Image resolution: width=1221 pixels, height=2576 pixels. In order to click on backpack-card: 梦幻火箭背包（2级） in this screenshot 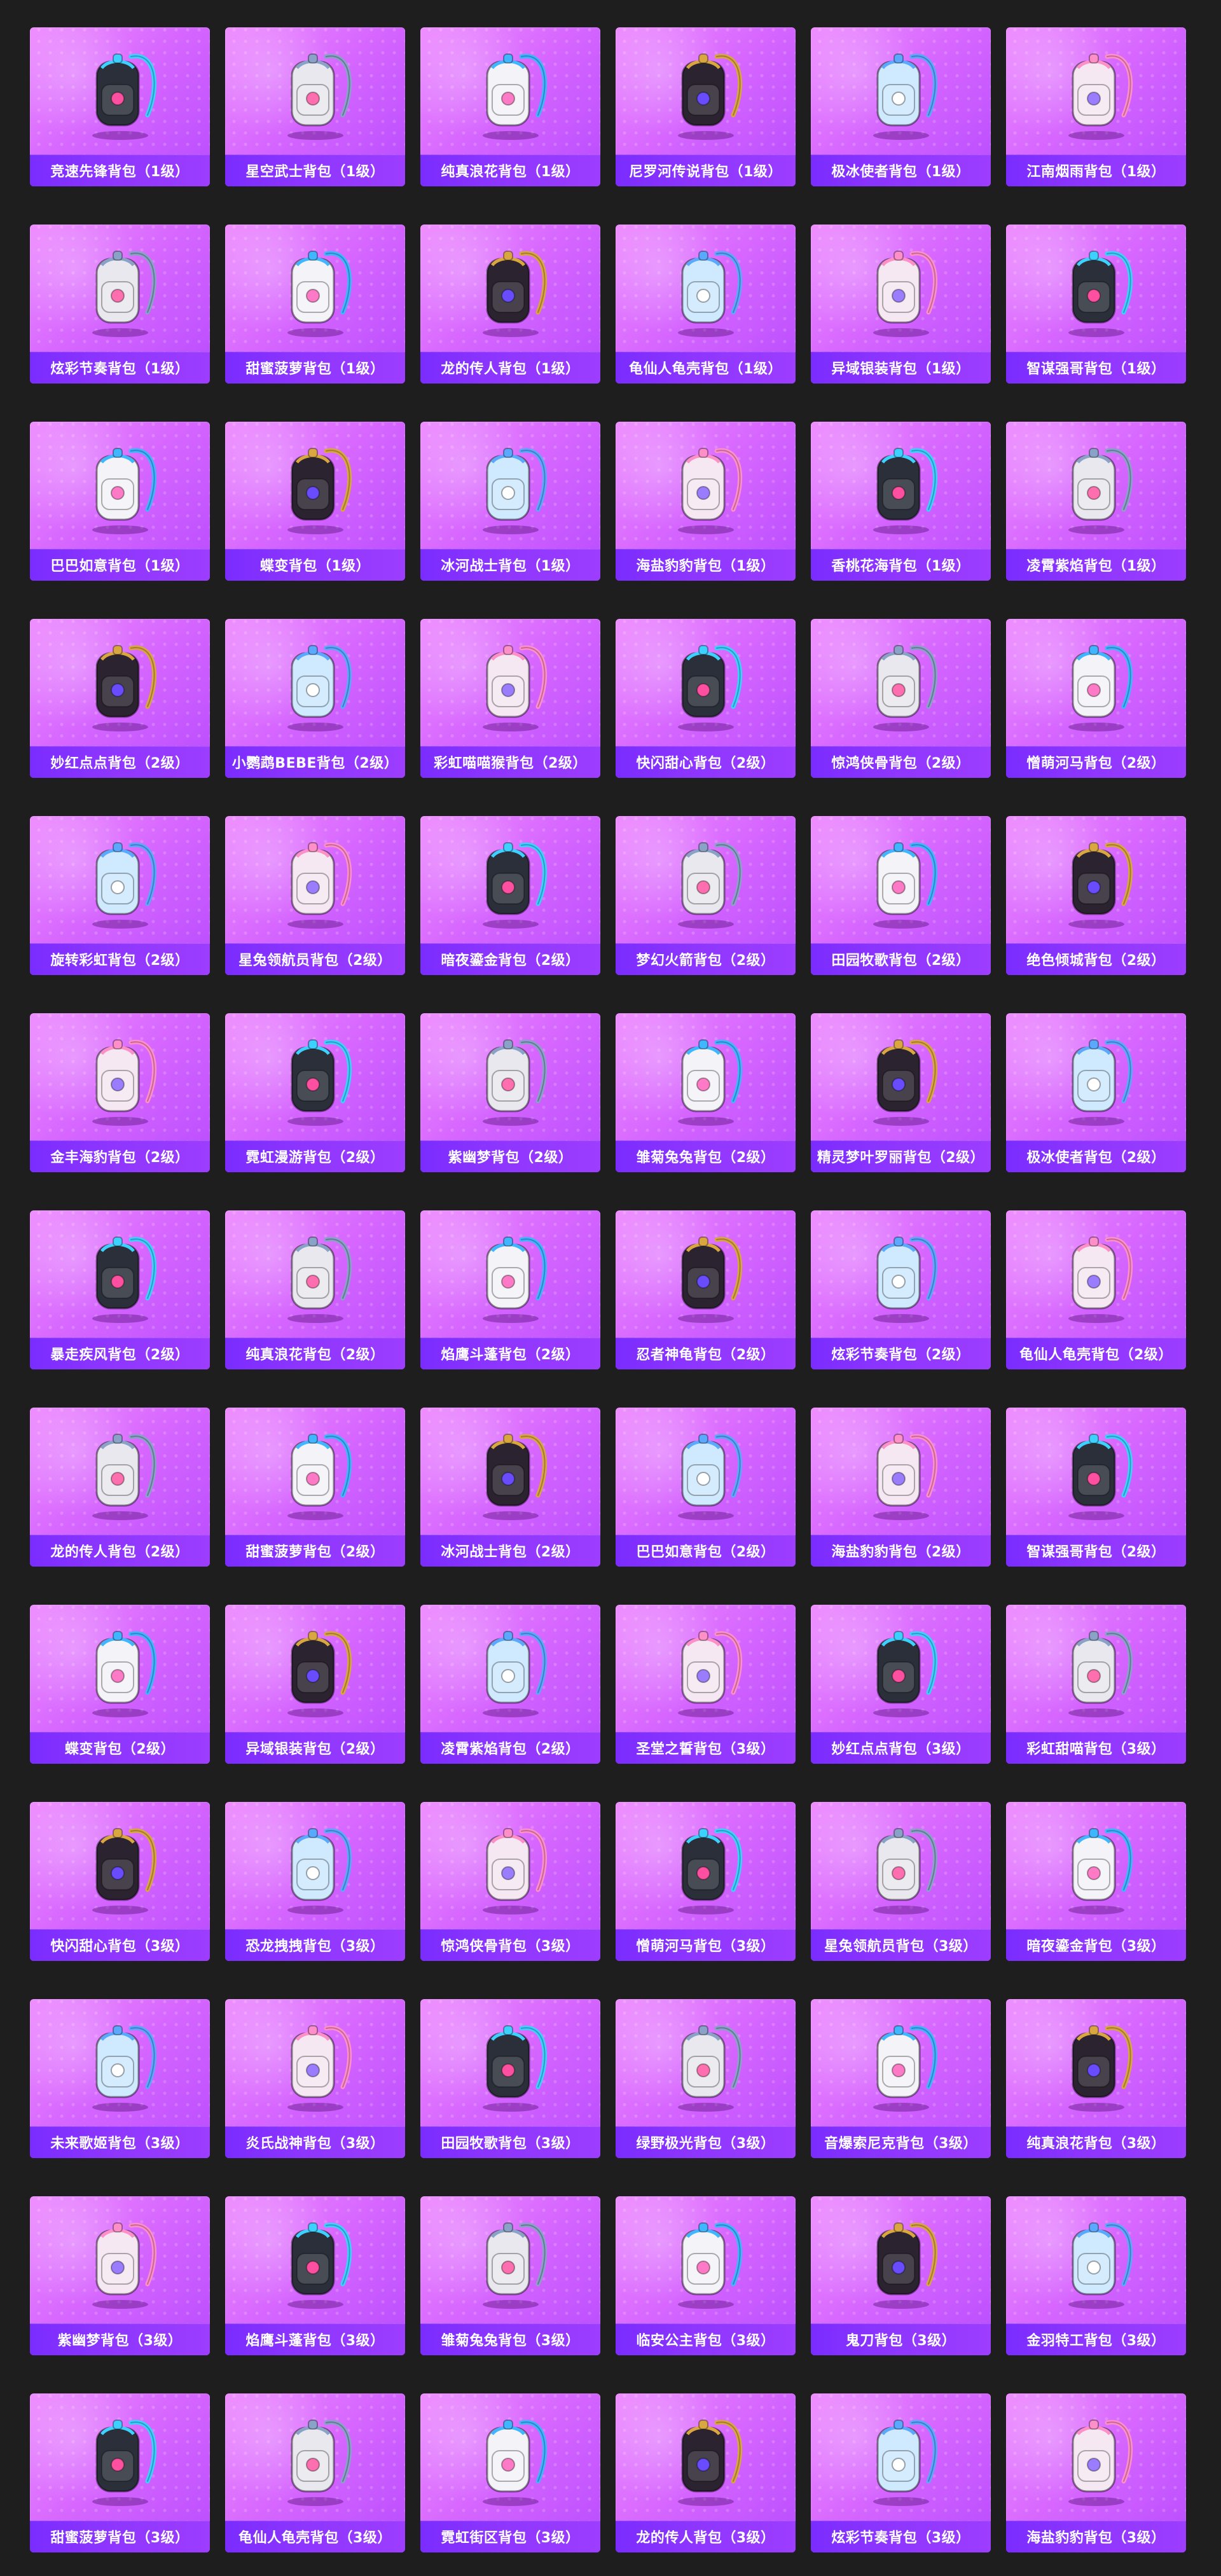, I will do `click(706, 895)`.